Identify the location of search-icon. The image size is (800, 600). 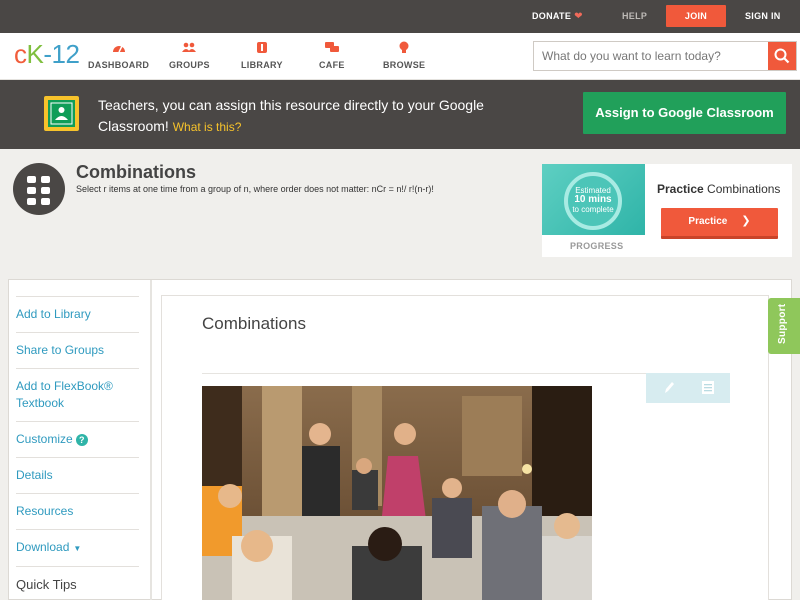
(782, 56).